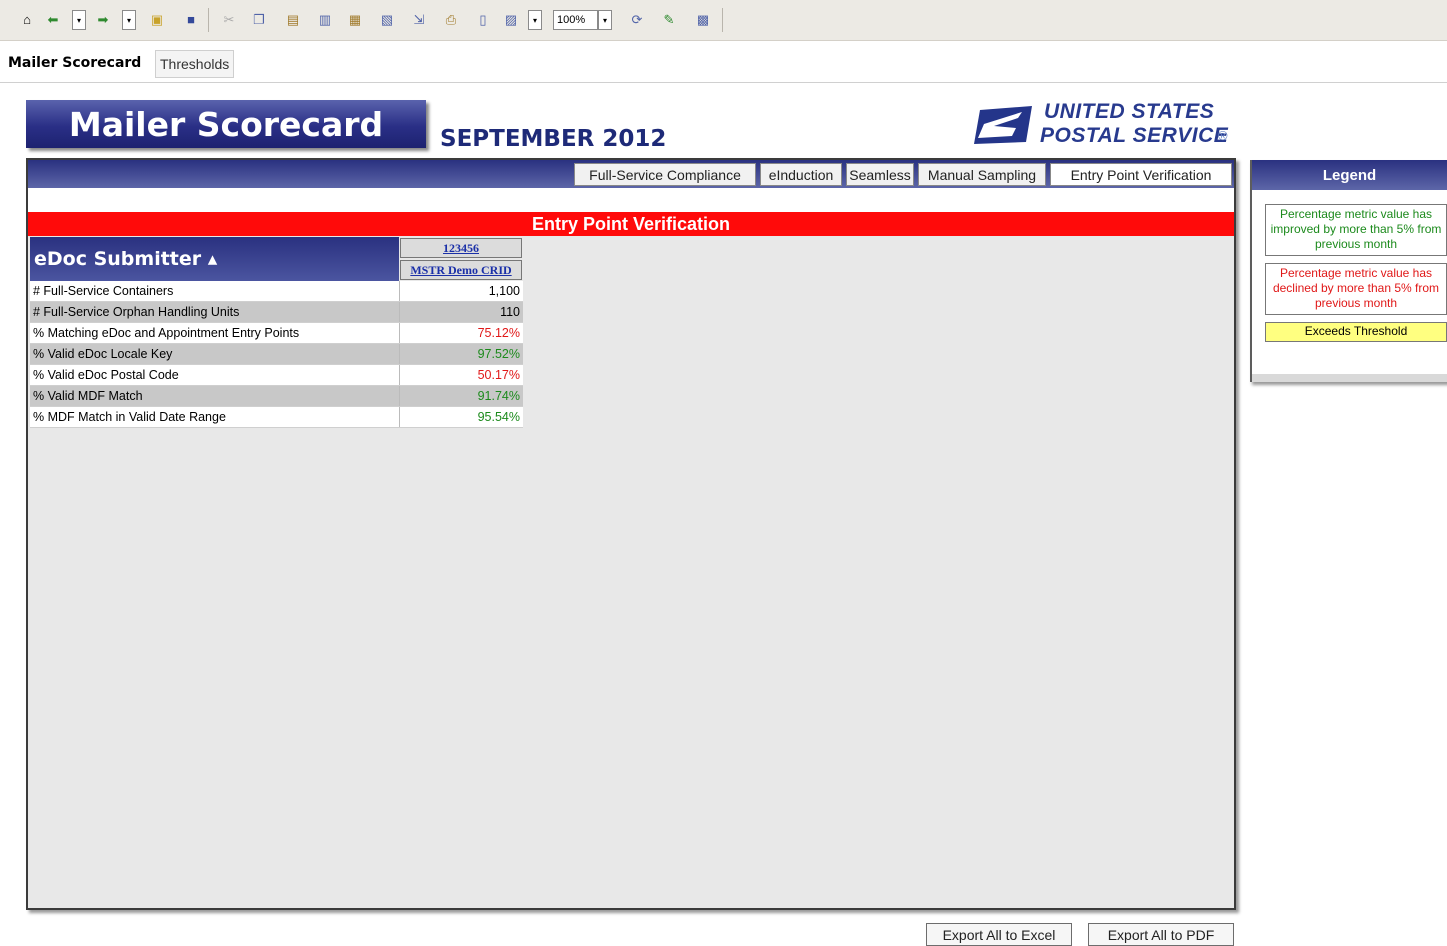 Image resolution: width=1447 pixels, height=946 pixels. I want to click on metric-label: % Valid eDoc Postal Code, so click(215, 375).